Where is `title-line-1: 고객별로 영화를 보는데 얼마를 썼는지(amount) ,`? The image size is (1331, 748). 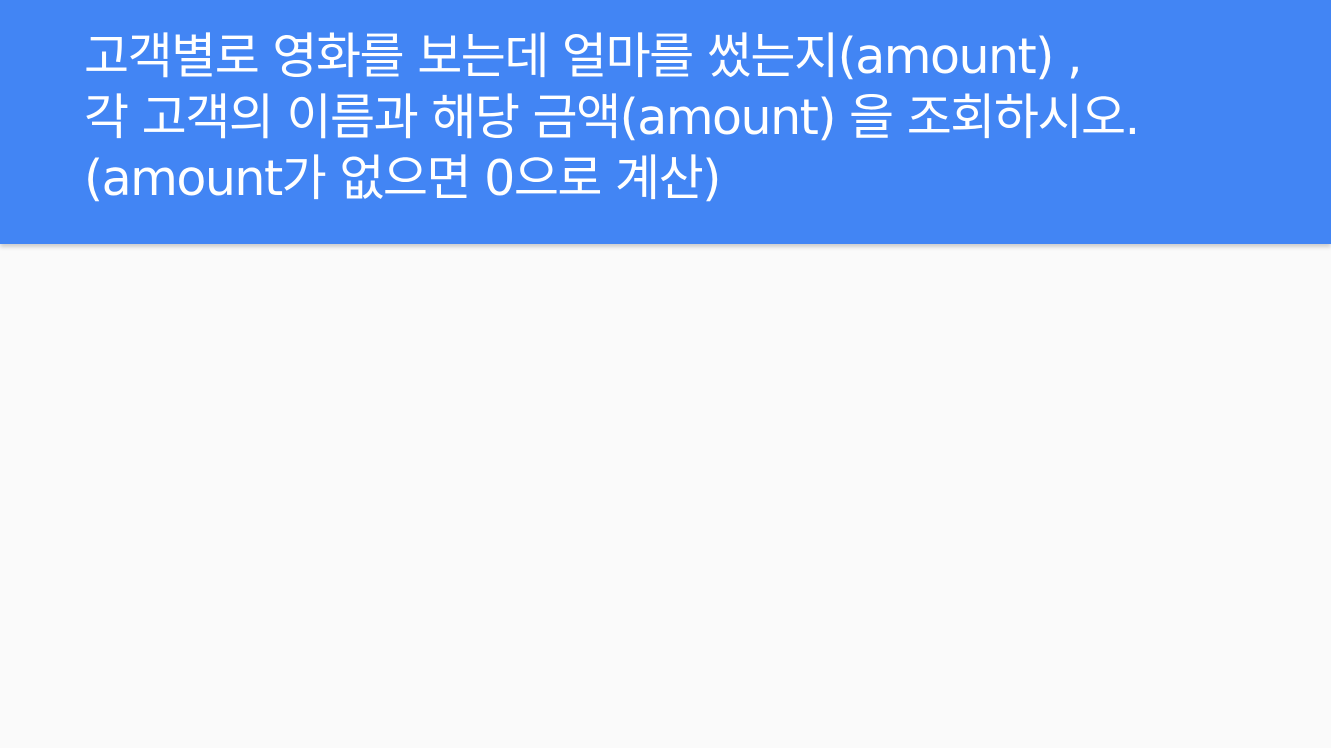
title-line-1: 고객별로 영화를 보는데 얼마를 썼는지(amount) , is located at coordinates (583, 56).